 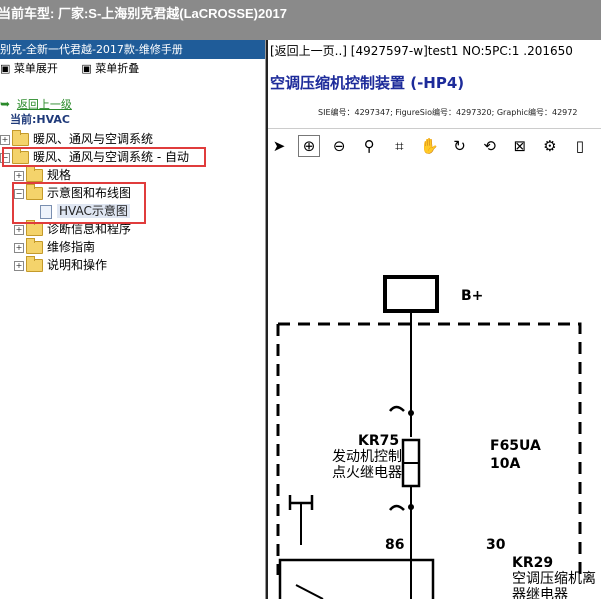 I want to click on pin-86-label: 86, so click(x=394, y=545).